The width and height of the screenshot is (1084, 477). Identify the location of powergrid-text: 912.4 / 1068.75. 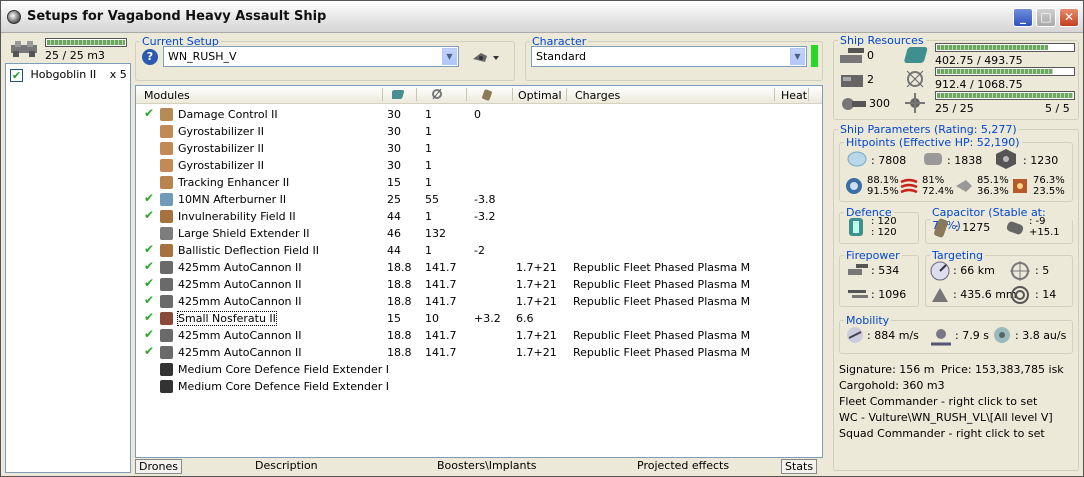
(979, 84).